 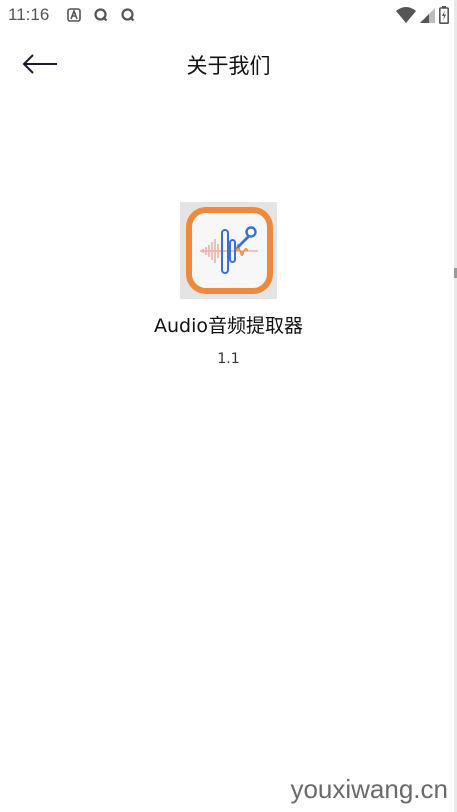 I want to click on system-icons, so click(x=422, y=17).